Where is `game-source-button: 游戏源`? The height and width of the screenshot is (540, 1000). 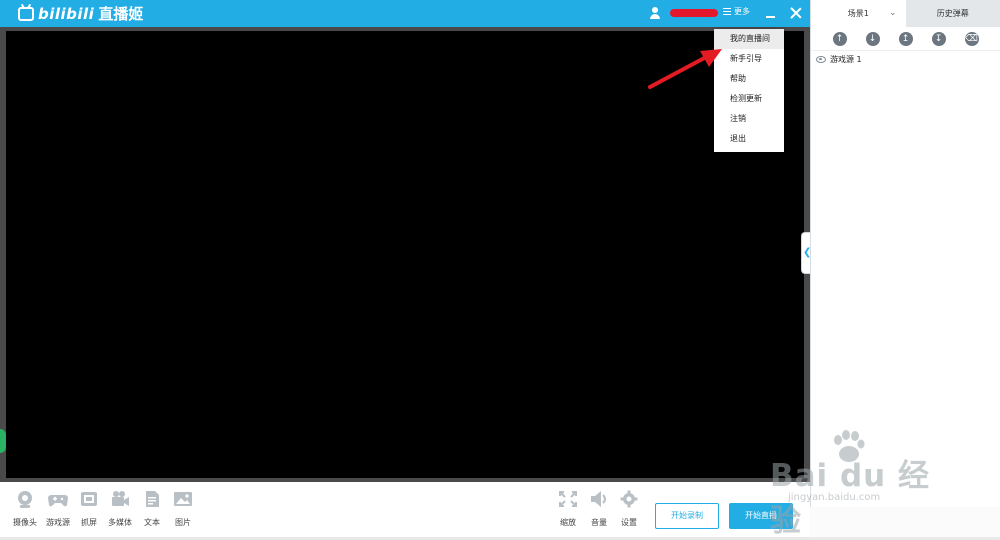
game-source-button: 游戏源 is located at coordinates (58, 509).